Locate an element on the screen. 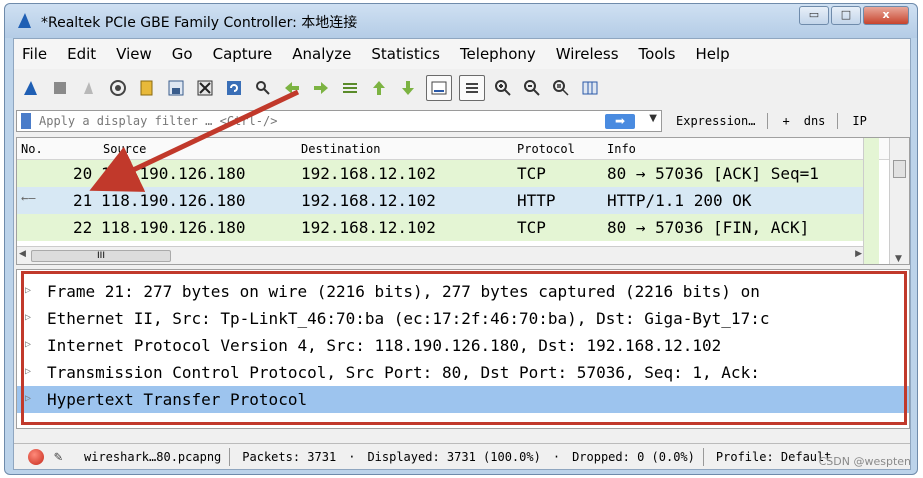 This screenshot has width=923, height=478. options-icon is located at coordinates (118, 88).